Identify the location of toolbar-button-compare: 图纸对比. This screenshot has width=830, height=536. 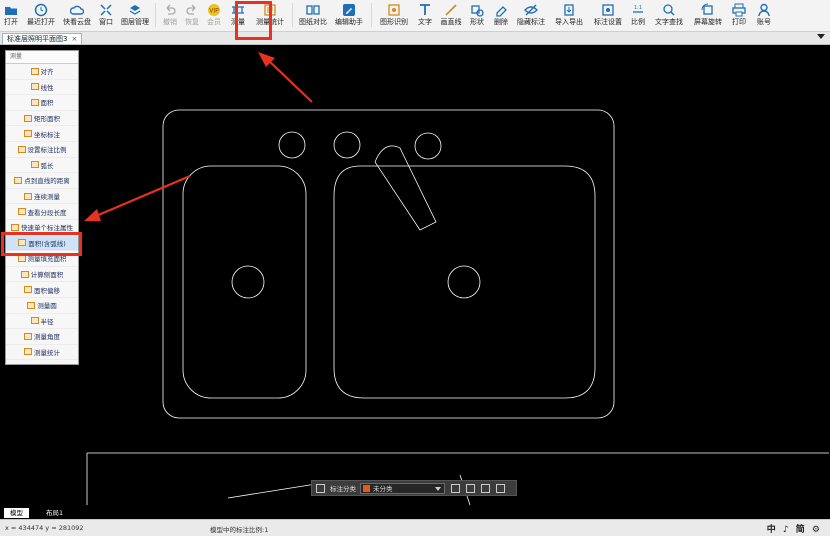
(313, 15).